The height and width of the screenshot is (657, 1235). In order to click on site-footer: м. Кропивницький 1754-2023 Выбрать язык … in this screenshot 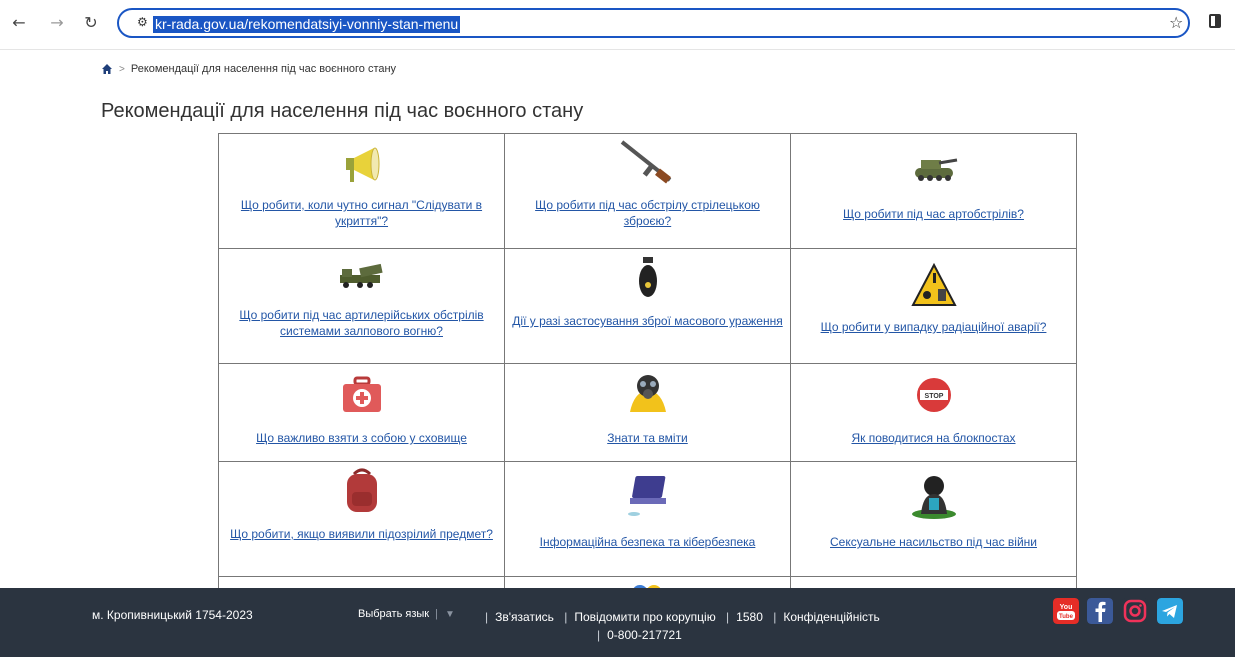, I will do `click(617, 622)`.